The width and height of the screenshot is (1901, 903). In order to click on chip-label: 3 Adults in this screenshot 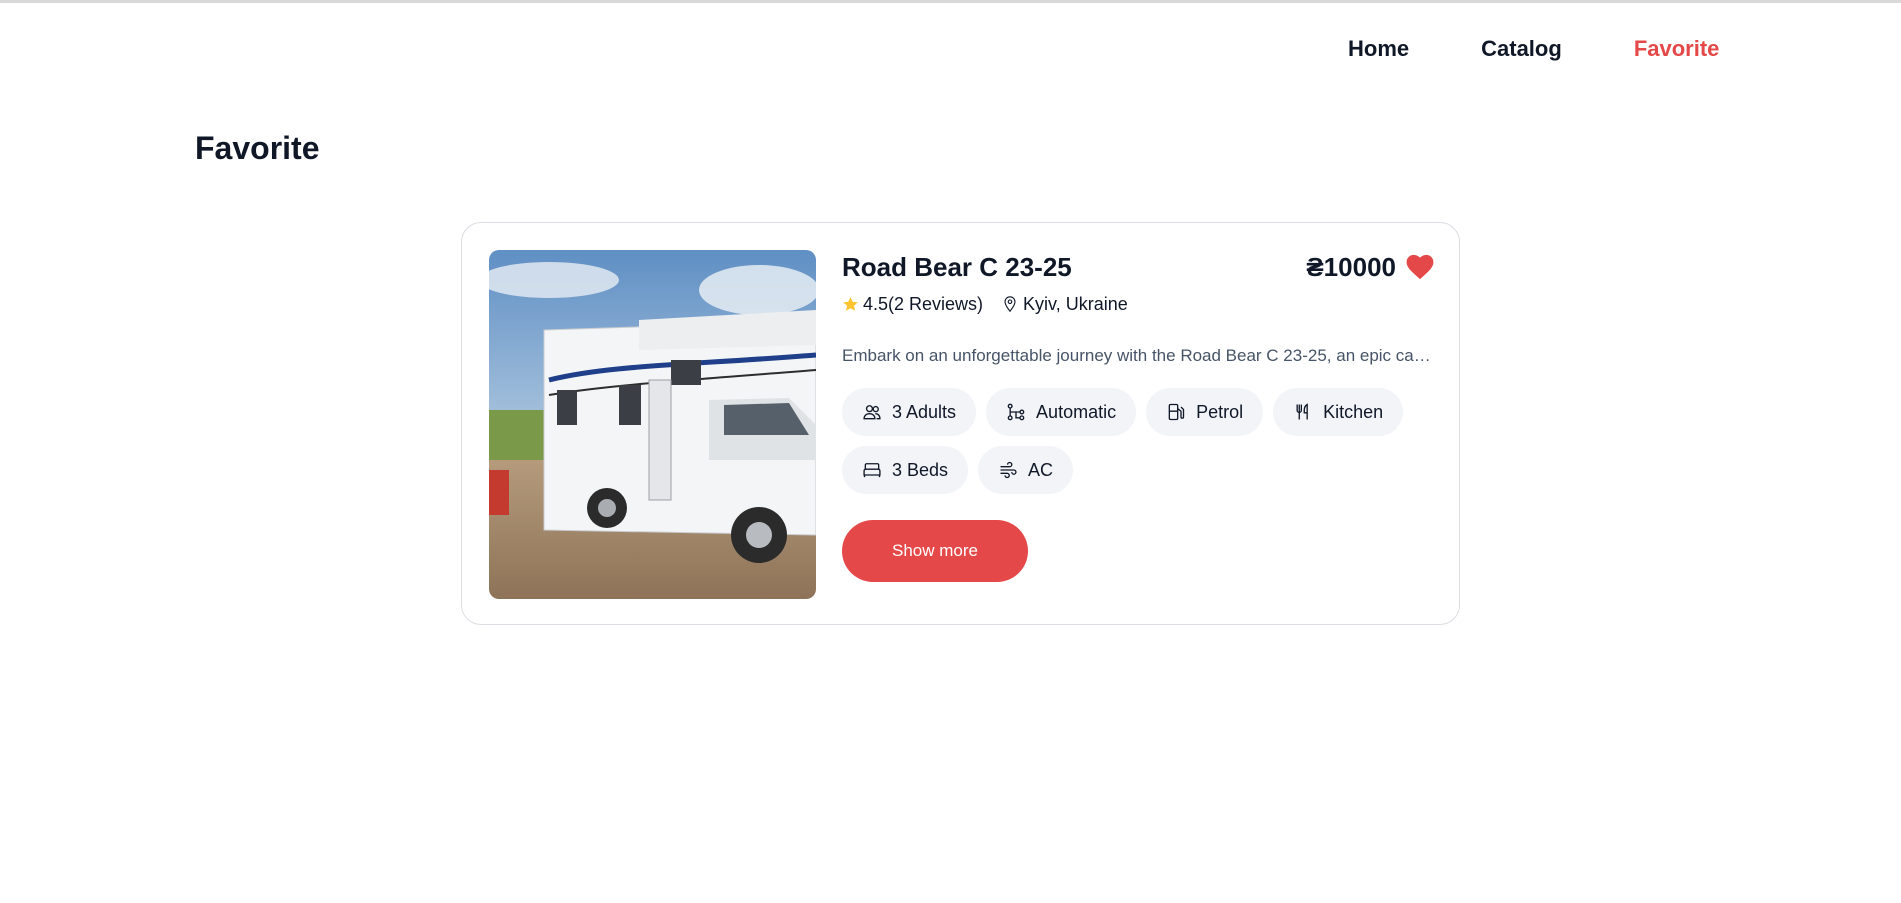, I will do `click(924, 411)`.